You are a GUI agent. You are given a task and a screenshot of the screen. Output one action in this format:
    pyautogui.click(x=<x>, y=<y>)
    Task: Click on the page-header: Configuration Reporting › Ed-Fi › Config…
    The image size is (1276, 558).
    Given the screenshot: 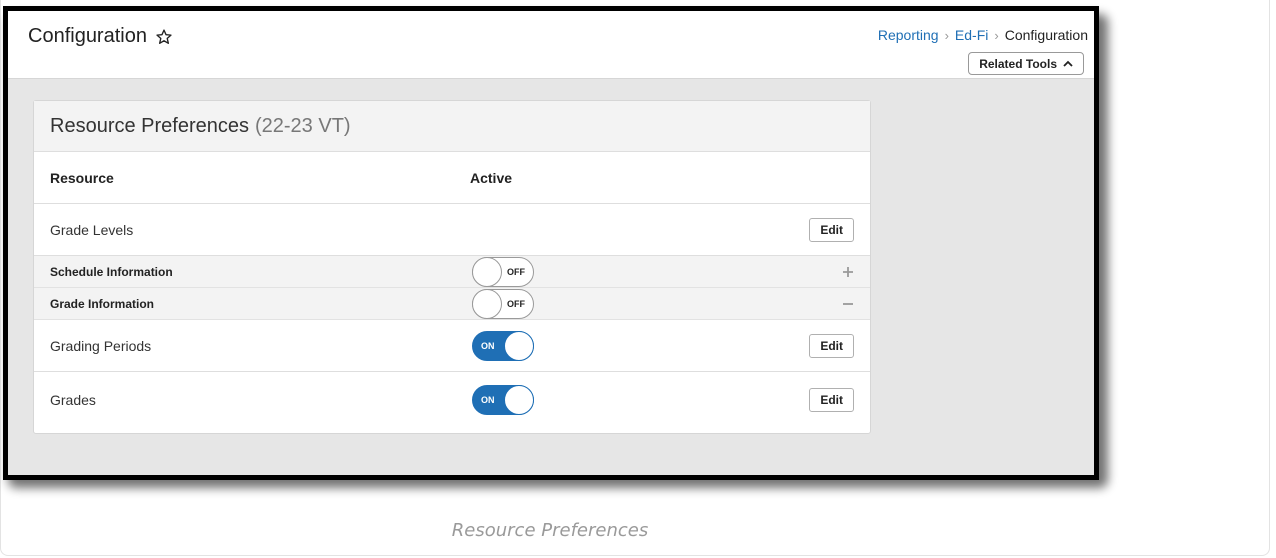 What is the action you would take?
    pyautogui.click(x=551, y=45)
    